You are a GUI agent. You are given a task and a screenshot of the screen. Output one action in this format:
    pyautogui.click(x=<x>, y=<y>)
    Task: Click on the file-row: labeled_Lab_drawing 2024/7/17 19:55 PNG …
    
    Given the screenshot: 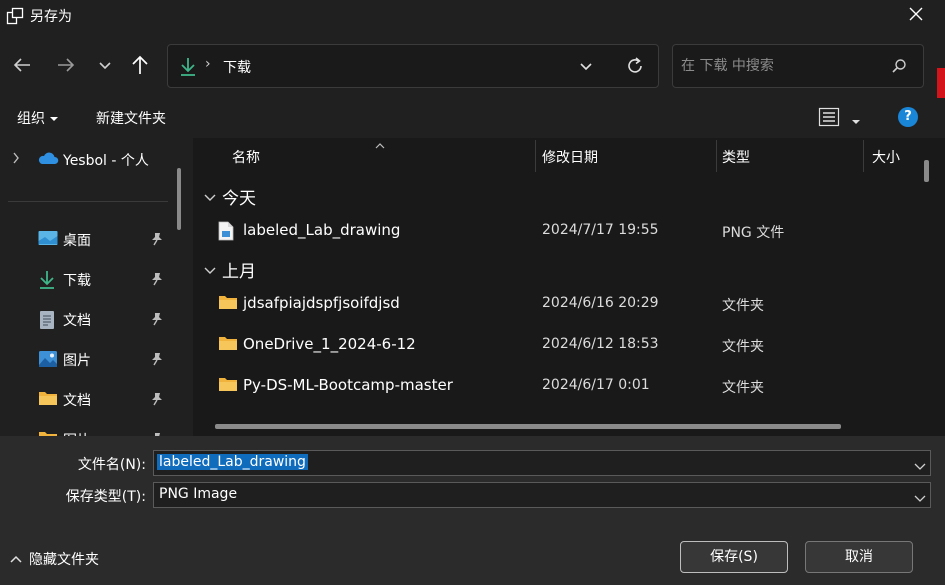 What is the action you would take?
    pyautogui.click(x=563, y=231)
    